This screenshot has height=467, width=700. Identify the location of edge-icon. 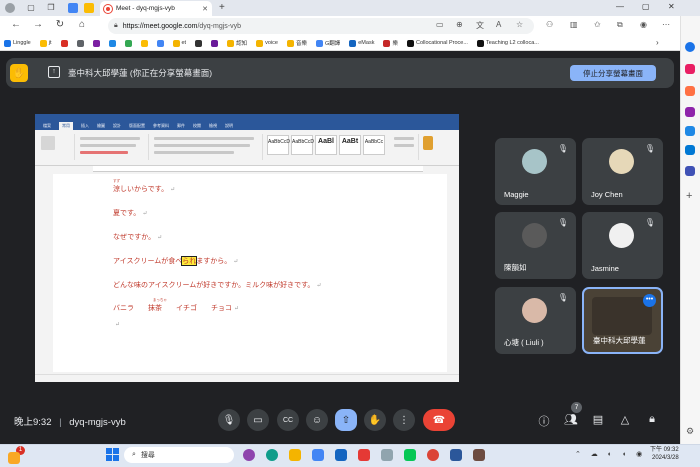
(272, 455).